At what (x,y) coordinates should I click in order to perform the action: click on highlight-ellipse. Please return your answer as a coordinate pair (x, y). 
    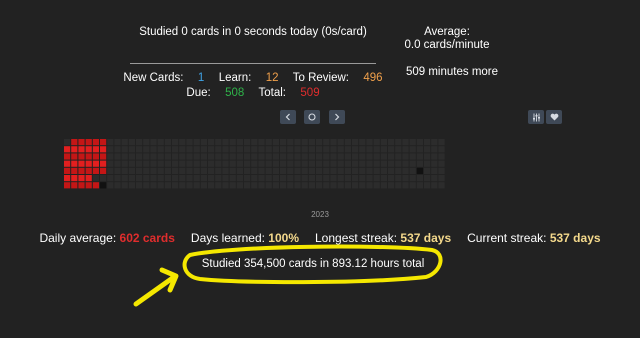
    Looking at the image, I should click on (312, 264).